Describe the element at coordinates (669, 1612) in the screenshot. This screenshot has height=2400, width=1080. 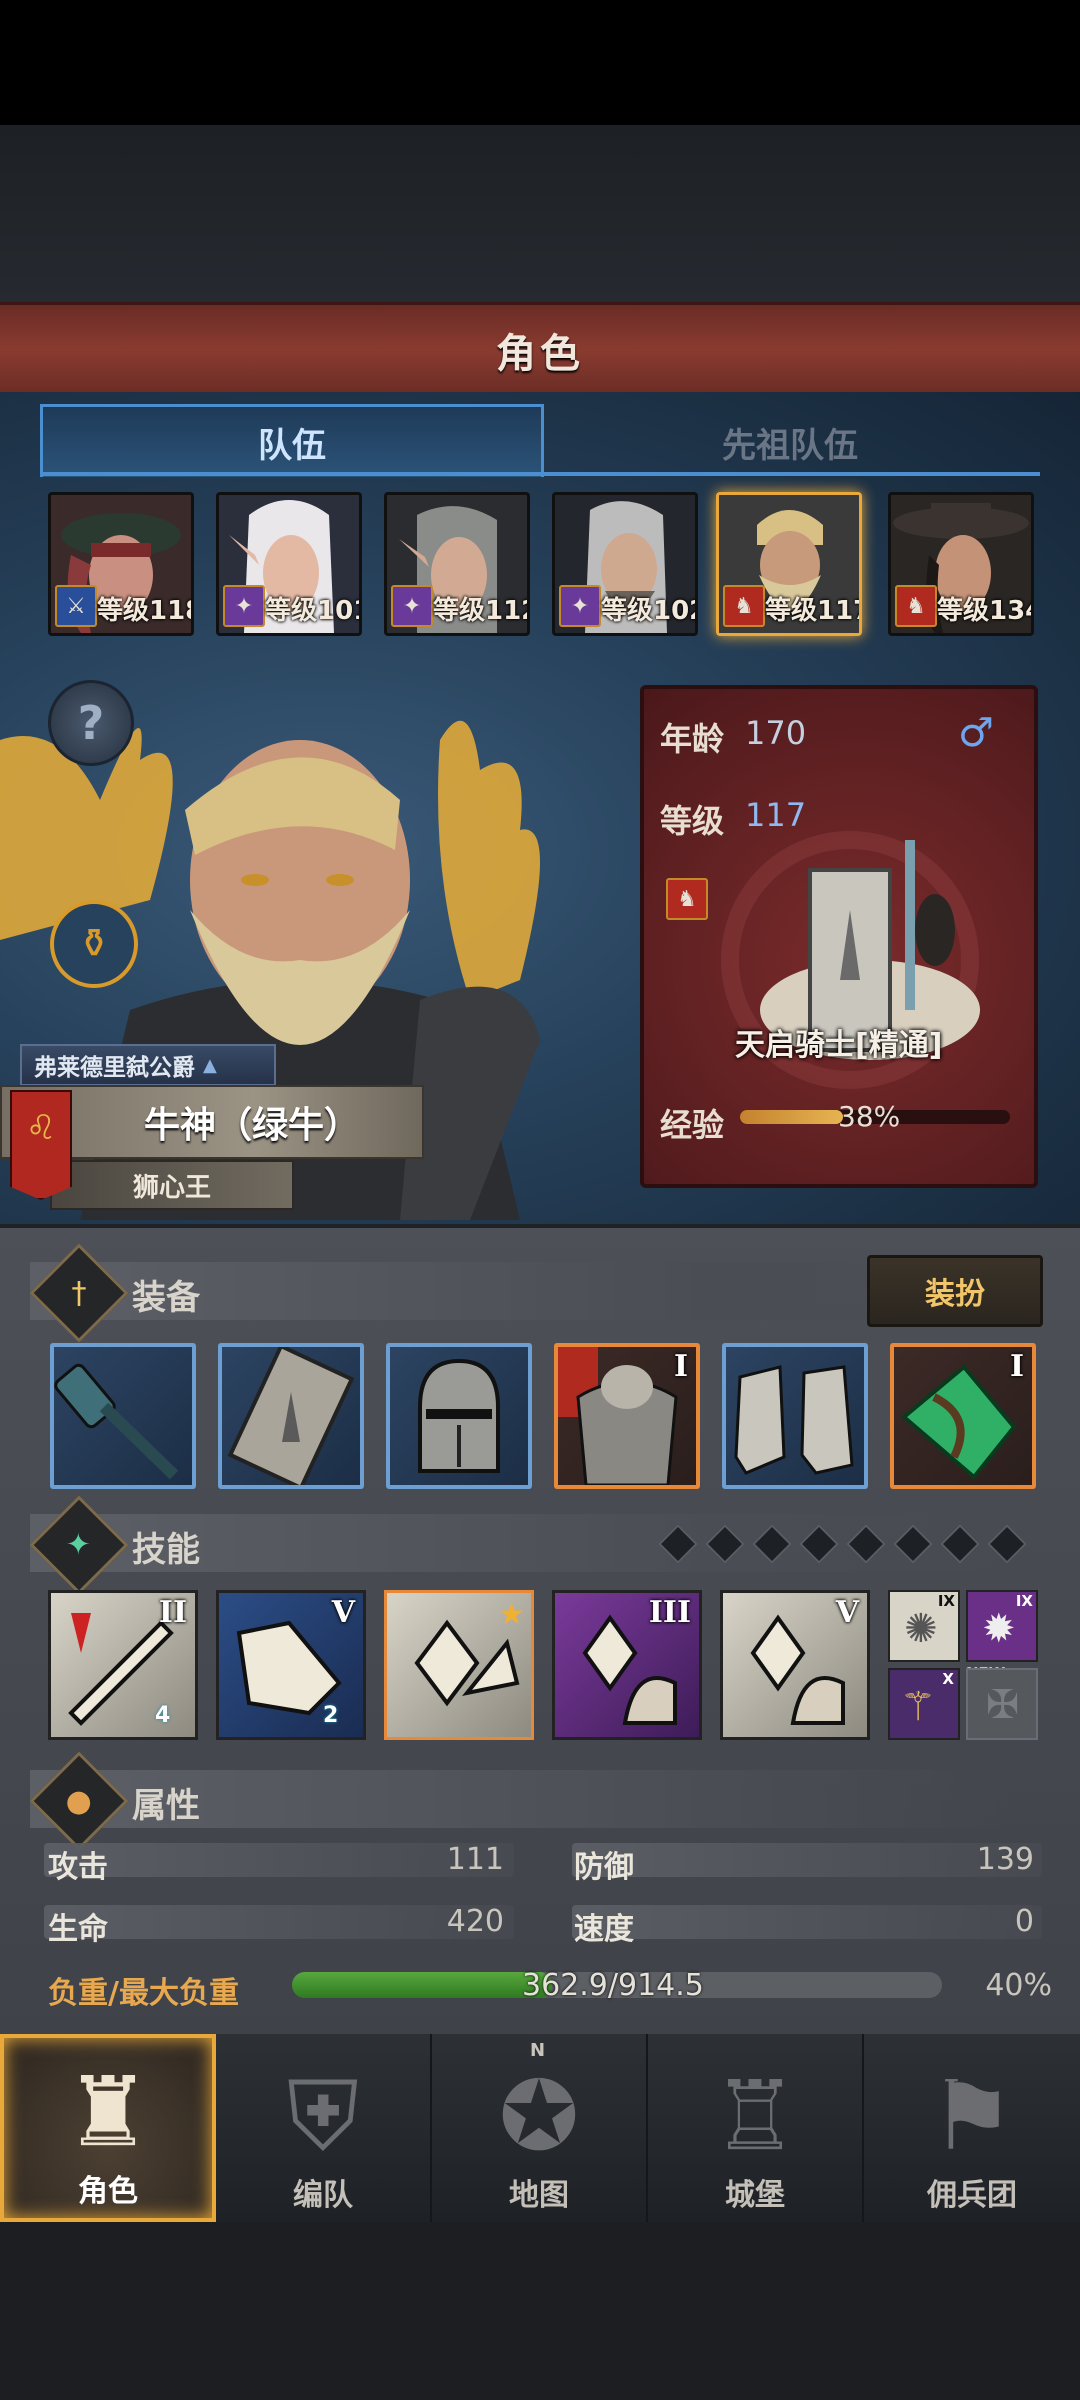
I see `skill-tier: III` at that location.